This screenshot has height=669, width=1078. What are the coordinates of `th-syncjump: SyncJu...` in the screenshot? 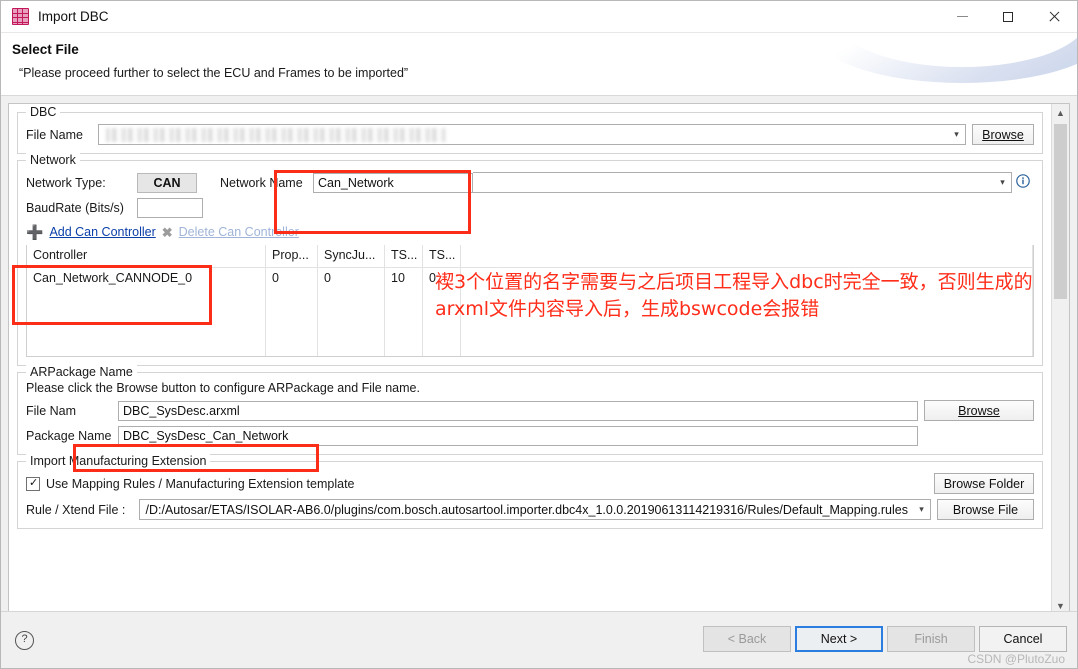 It's located at (351, 256).